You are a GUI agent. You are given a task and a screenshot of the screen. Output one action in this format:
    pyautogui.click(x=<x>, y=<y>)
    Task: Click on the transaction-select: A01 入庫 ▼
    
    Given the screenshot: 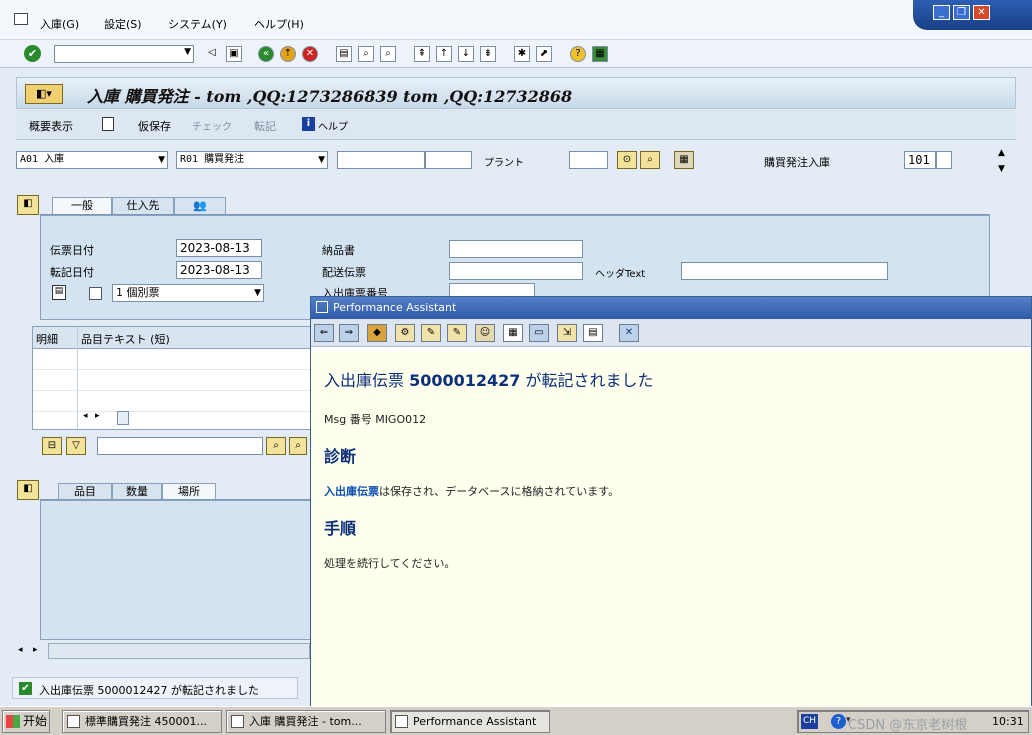 What is the action you would take?
    pyautogui.click(x=92, y=160)
    